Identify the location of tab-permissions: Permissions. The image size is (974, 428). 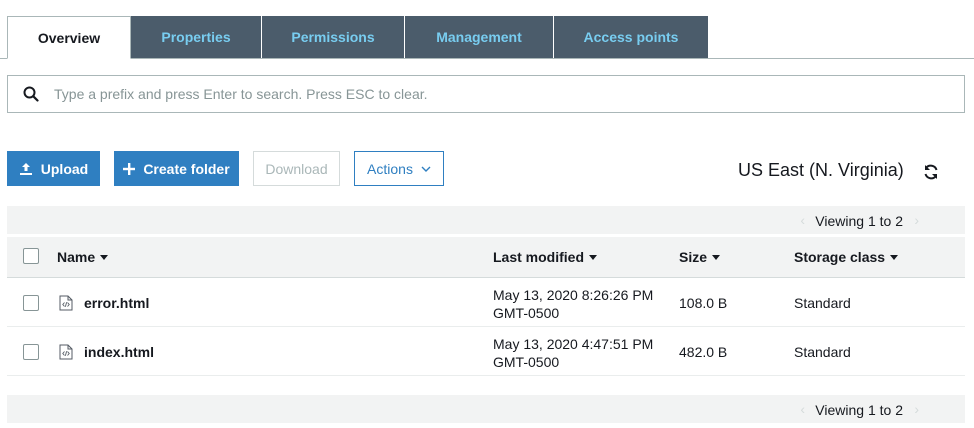
(333, 37).